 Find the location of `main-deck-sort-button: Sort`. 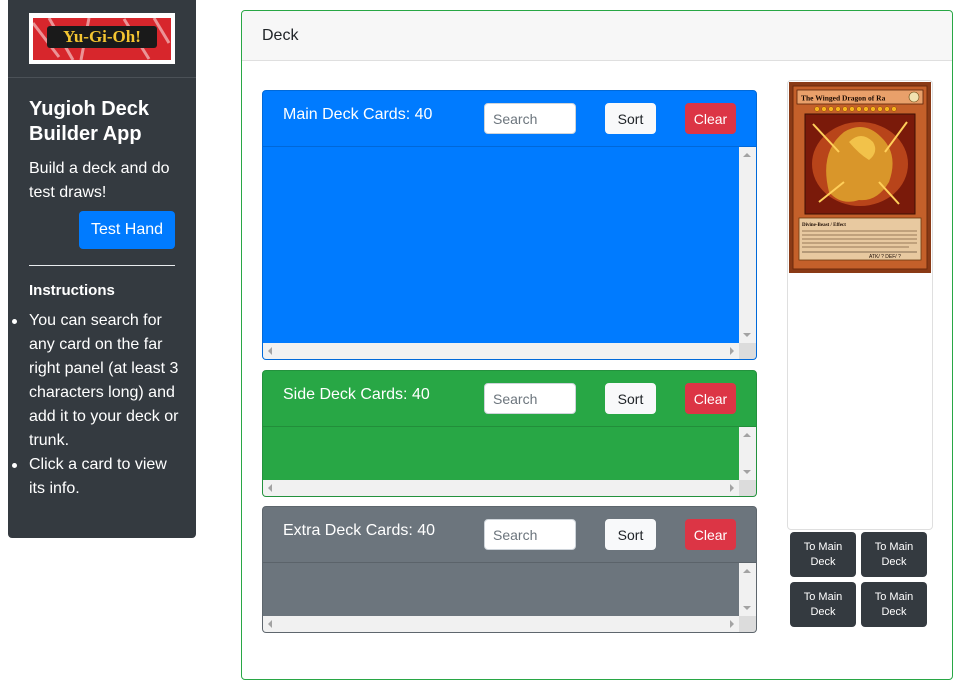

main-deck-sort-button: Sort is located at coordinates (630, 118).